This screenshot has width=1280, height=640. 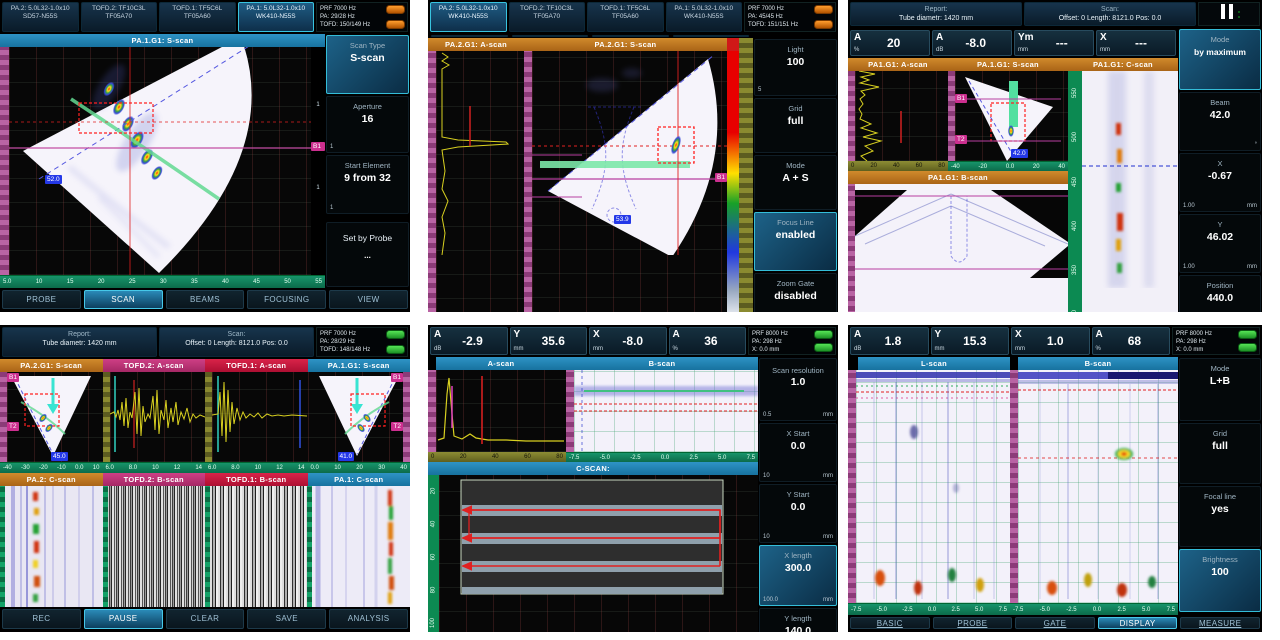 What do you see at coordinates (889, 341) in the screenshot?
I see `measure-amplitude-db: AdB 1.8` at bounding box center [889, 341].